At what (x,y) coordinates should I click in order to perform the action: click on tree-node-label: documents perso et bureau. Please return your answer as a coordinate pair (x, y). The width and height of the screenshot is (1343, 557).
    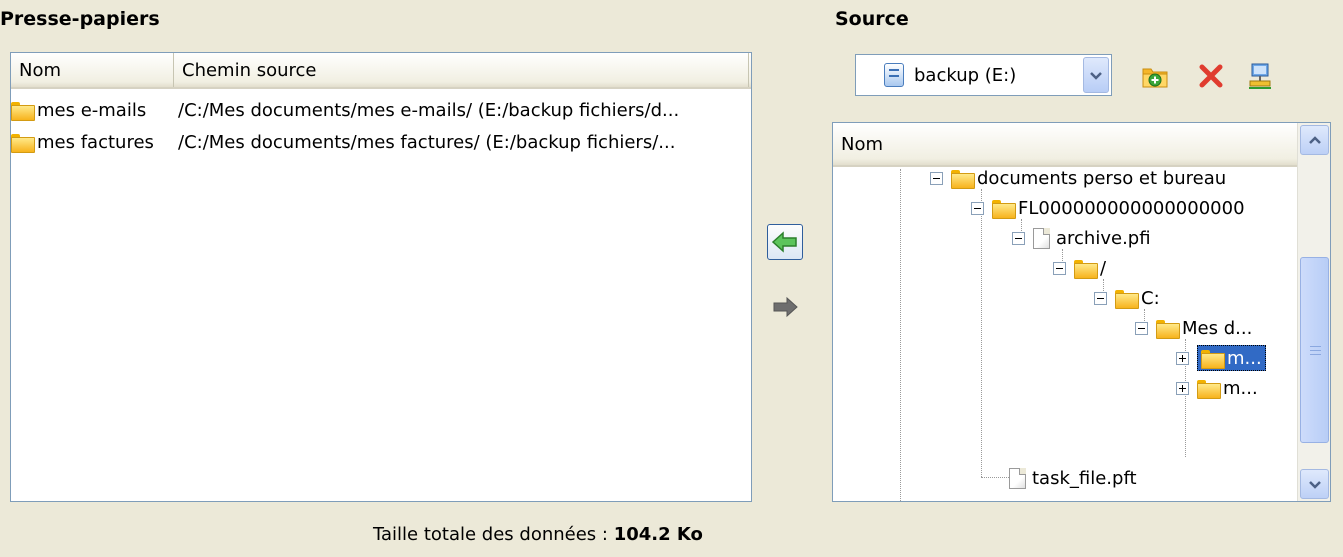
    Looking at the image, I should click on (1102, 178).